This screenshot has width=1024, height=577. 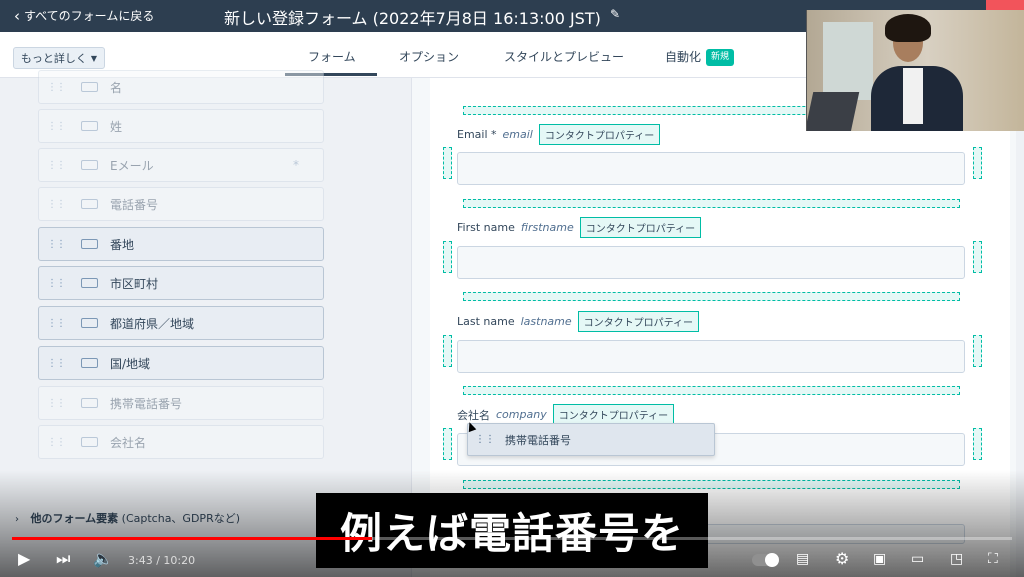 What do you see at coordinates (134, 204) in the screenshot?
I see `field-label: 電話番号` at bounding box center [134, 204].